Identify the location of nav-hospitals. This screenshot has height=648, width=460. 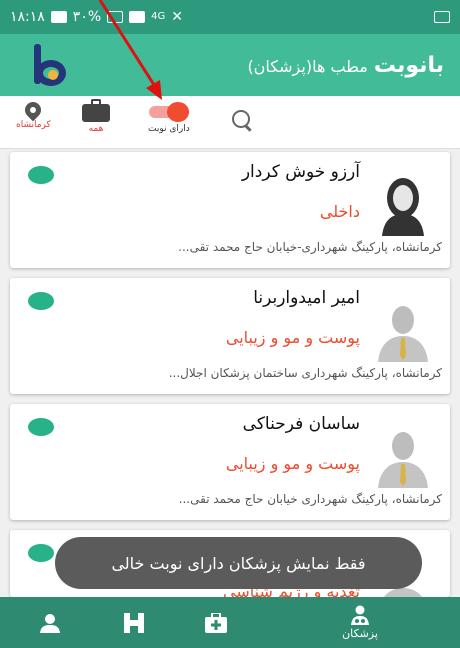
(134, 622).